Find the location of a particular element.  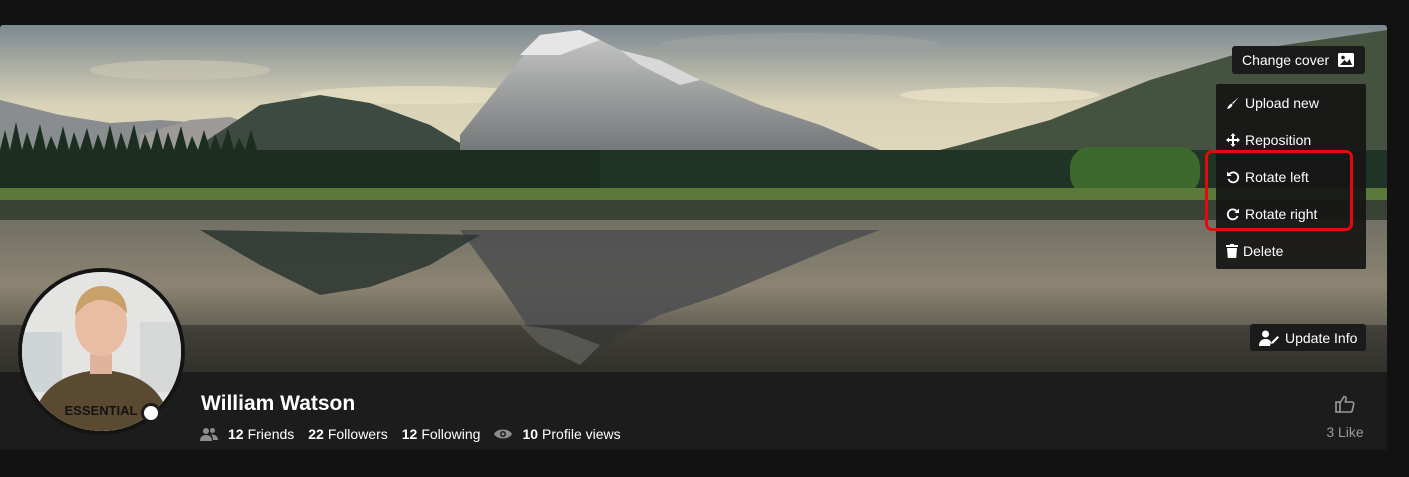

menu-item-delete: Delete is located at coordinates (1291, 250).